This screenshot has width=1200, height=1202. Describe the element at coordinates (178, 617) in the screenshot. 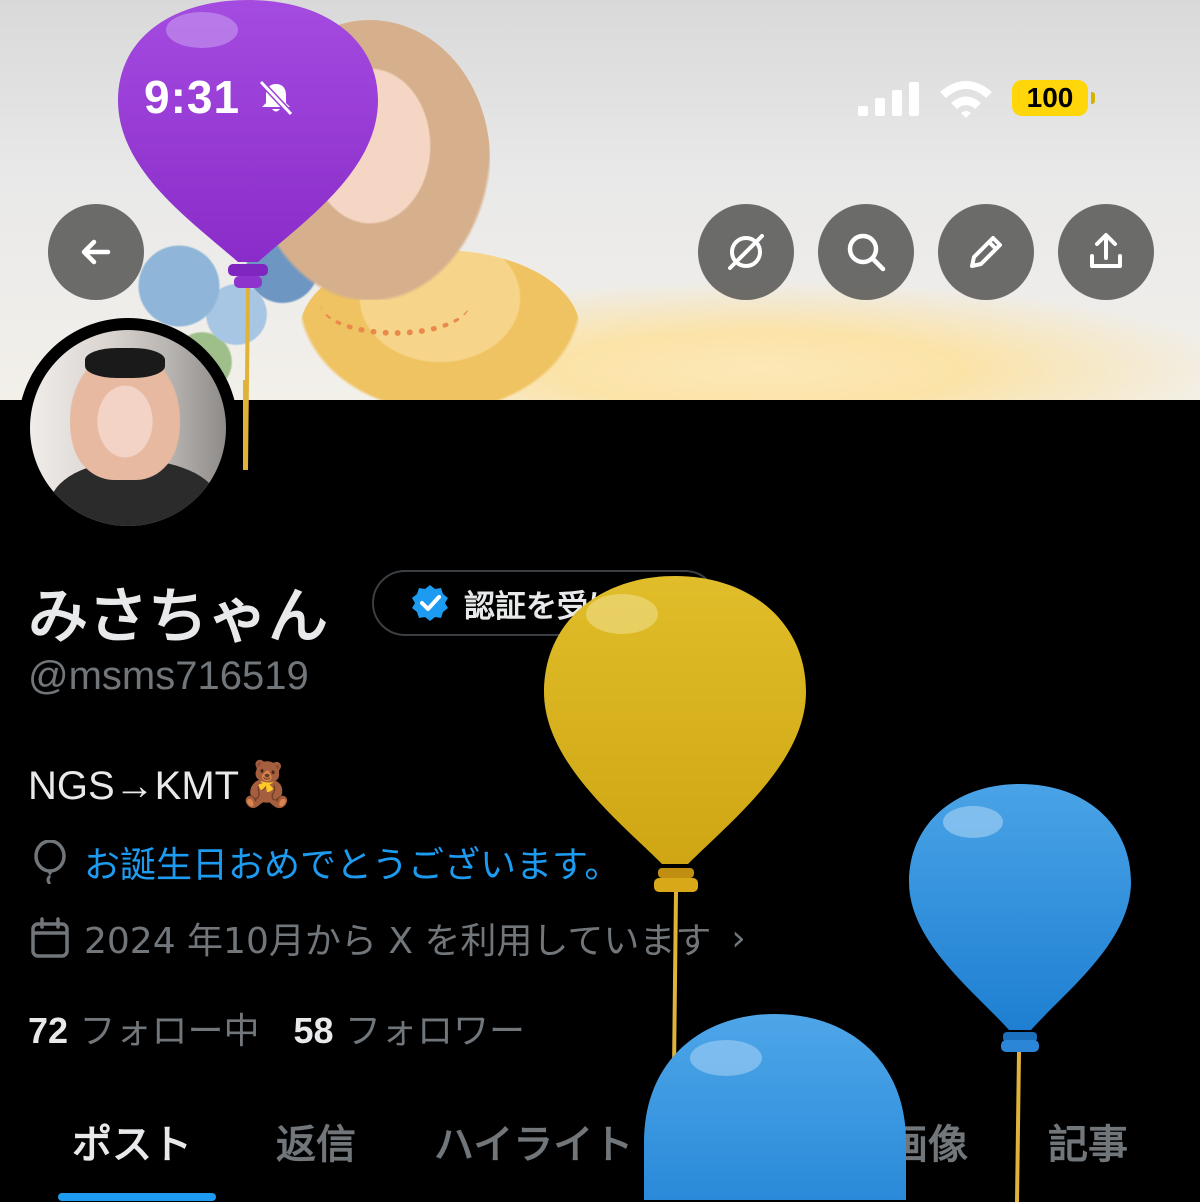

I see `display-name: みさちゃん` at that location.